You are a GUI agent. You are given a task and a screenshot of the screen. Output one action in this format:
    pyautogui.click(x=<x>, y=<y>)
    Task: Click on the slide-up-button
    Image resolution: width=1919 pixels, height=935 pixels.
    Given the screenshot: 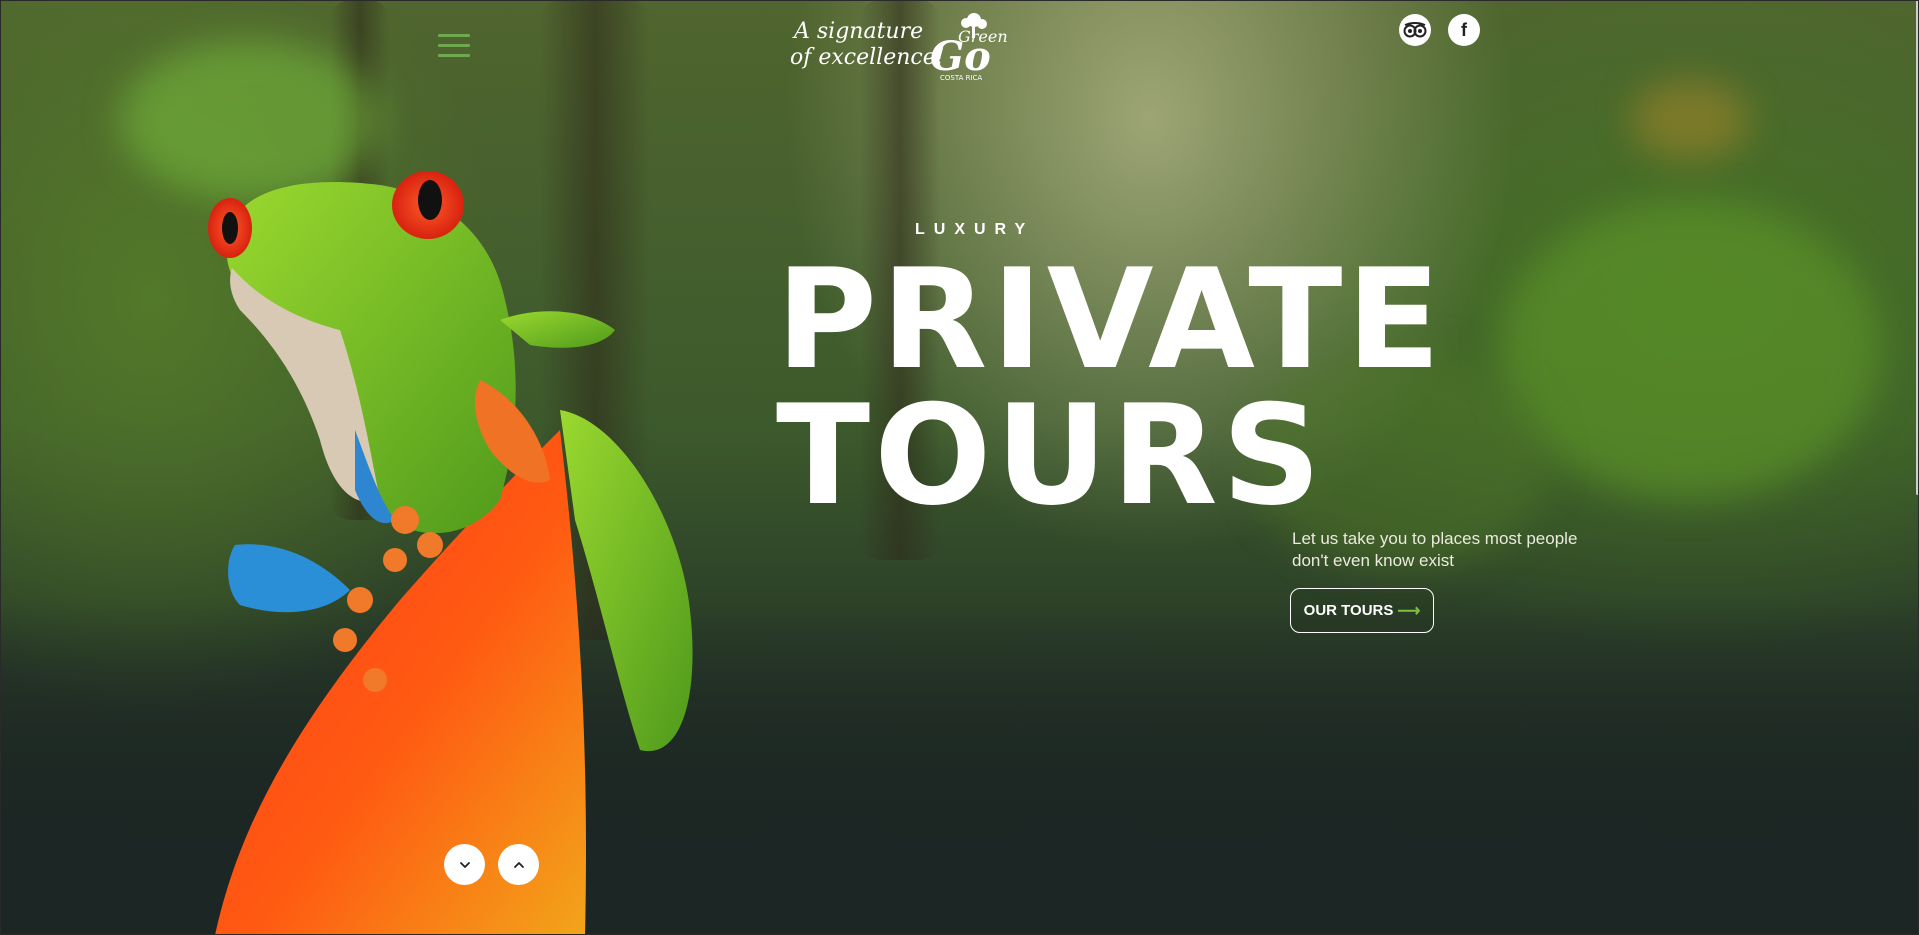 What is the action you would take?
    pyautogui.click(x=518, y=864)
    